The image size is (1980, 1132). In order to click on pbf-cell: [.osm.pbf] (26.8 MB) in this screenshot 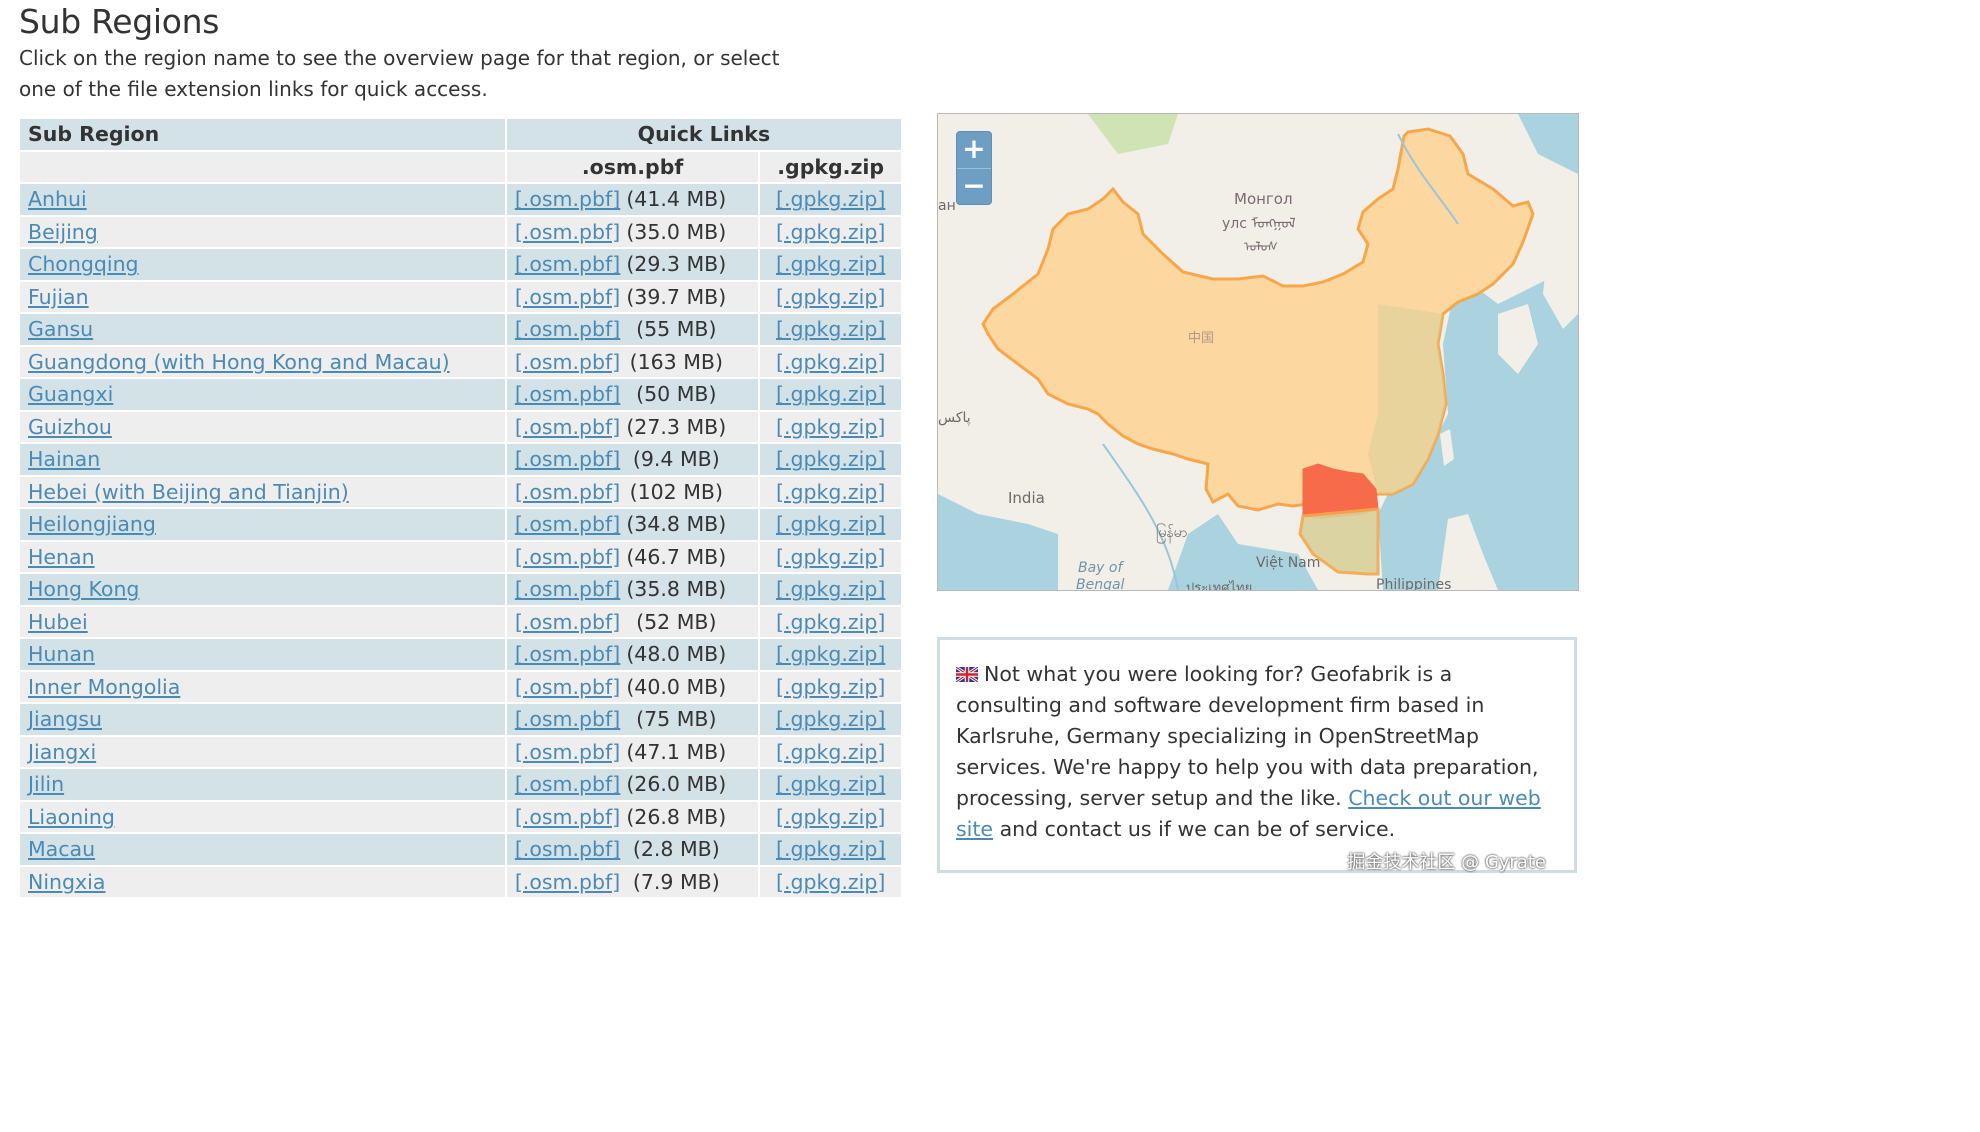, I will do `click(632, 816)`.